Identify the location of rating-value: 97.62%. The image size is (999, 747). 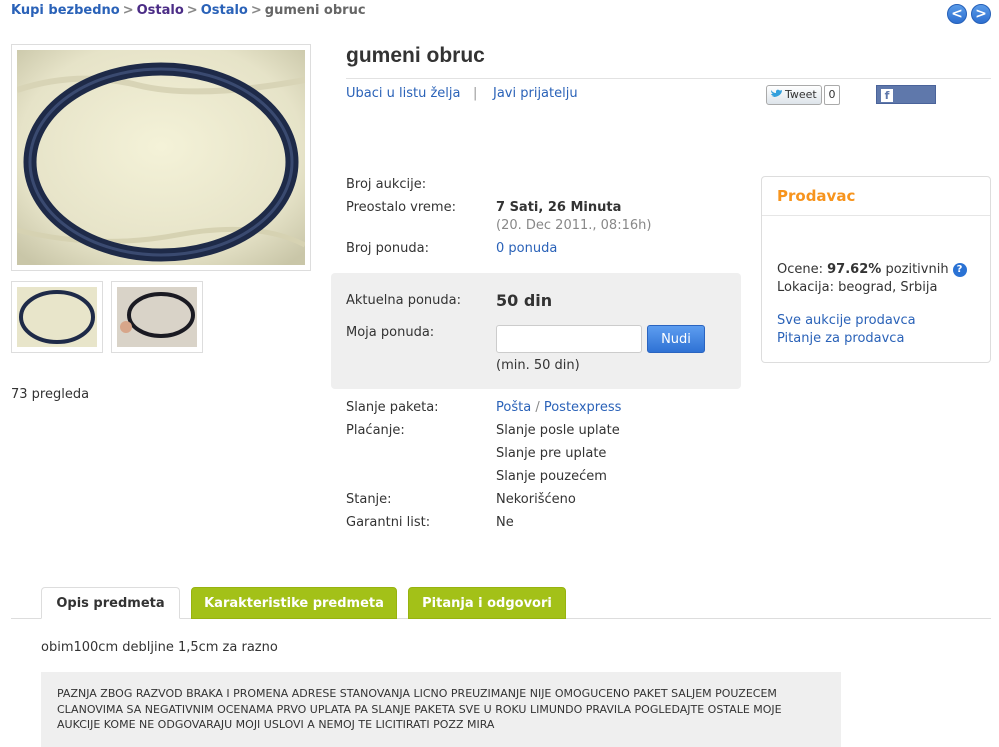
(854, 269).